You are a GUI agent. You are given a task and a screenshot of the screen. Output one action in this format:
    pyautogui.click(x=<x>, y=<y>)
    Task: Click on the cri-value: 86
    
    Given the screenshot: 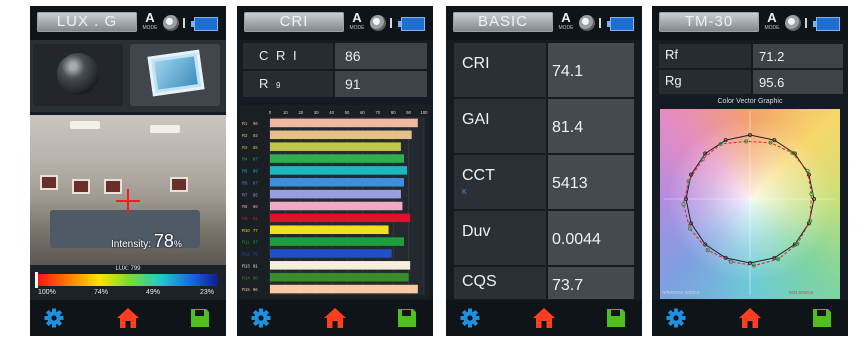 What is the action you would take?
    pyautogui.click(x=381, y=56)
    